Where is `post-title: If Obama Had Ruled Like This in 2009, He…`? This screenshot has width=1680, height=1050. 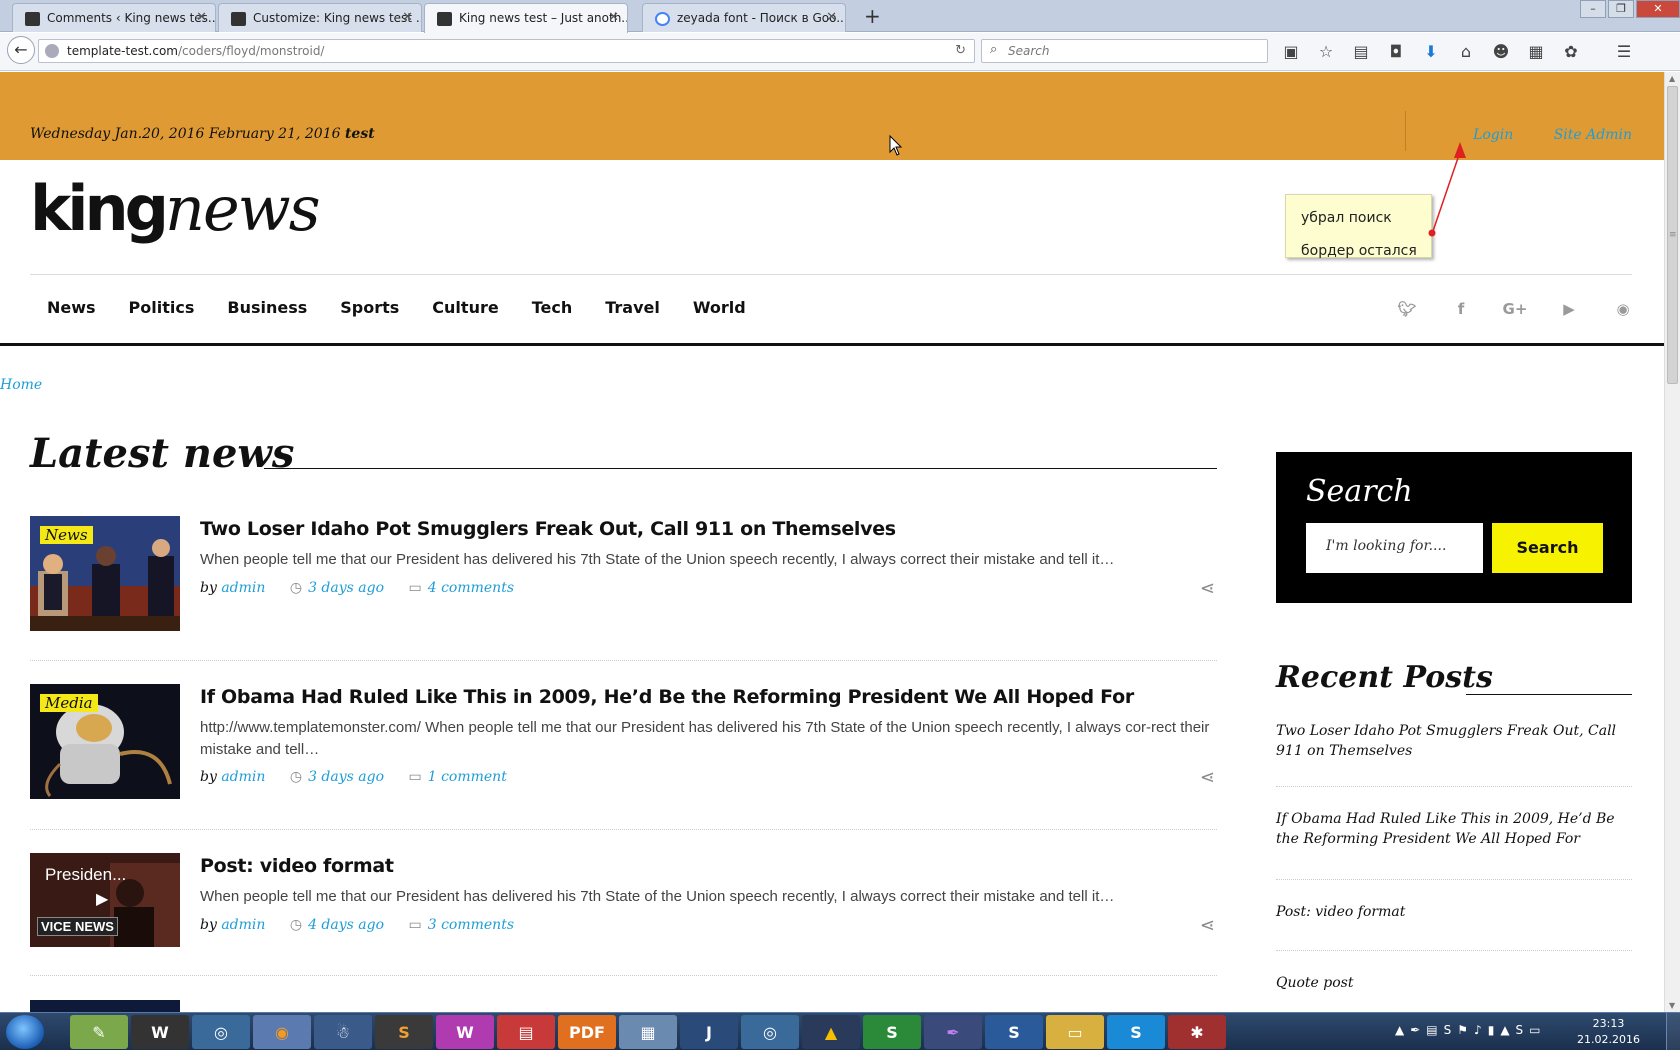 post-title: If Obama Had Ruled Like This in 2009, He… is located at coordinates (667, 697).